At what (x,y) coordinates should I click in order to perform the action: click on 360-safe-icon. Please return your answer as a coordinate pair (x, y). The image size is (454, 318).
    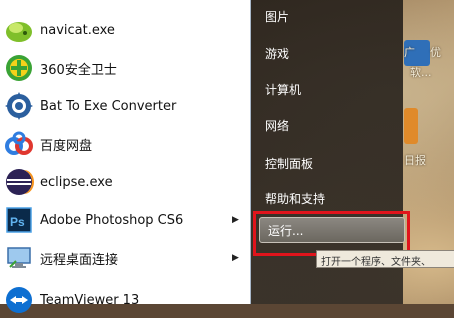
    Looking at the image, I should click on (19, 68).